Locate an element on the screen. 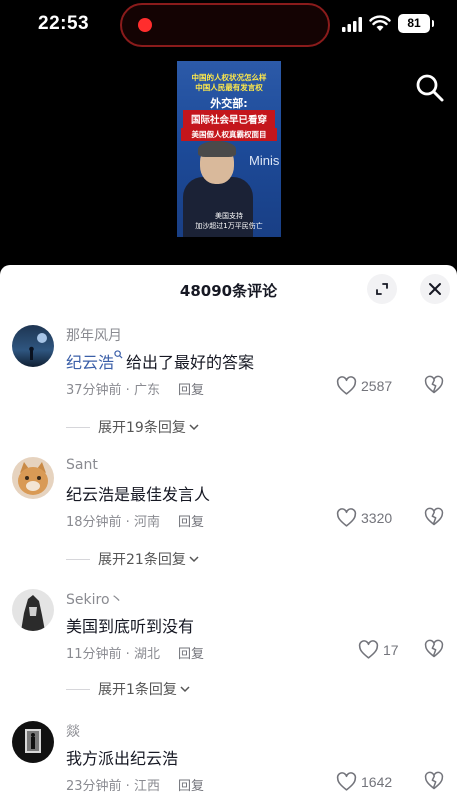  comment-username: Sant is located at coordinates (82, 465).